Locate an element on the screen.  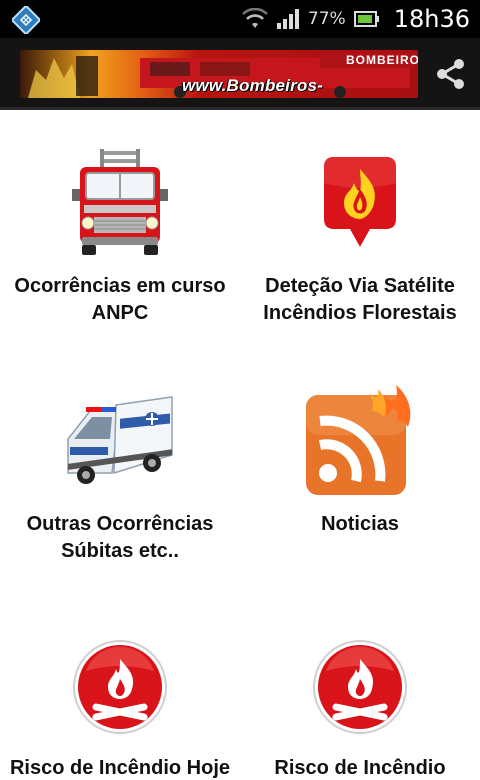
wifi-icon is located at coordinates (254, 18).